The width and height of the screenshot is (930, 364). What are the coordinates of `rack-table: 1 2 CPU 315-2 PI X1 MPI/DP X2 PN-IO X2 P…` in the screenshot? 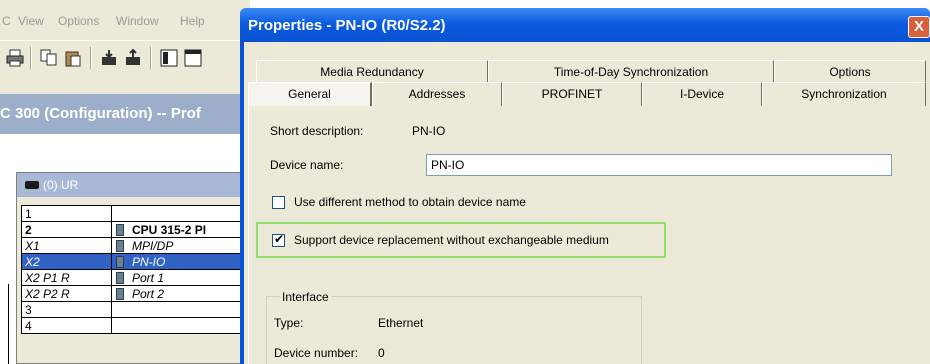 It's located at (135, 269).